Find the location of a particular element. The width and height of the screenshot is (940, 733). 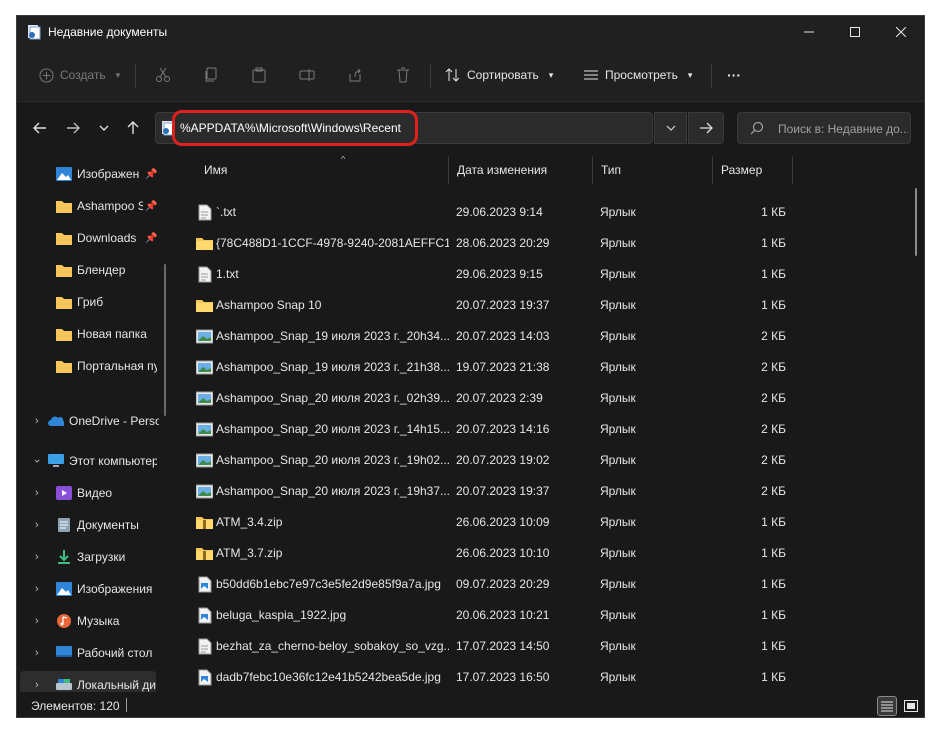

chevron-down-icon: › is located at coordinates (36, 461).